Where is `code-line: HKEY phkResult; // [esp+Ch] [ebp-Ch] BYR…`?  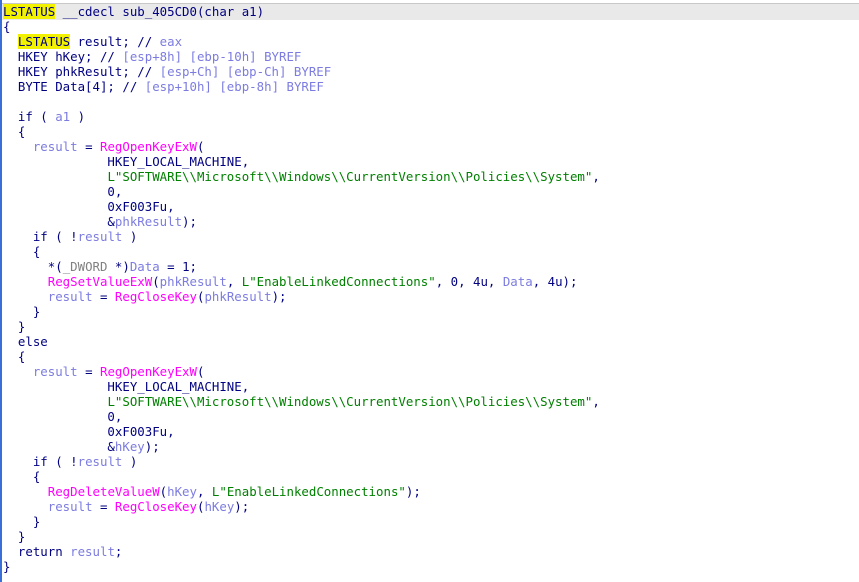
code-line: HKEY phkResult; // [esp+Ch] [ebp-Ch] BYR… is located at coordinates (301, 71).